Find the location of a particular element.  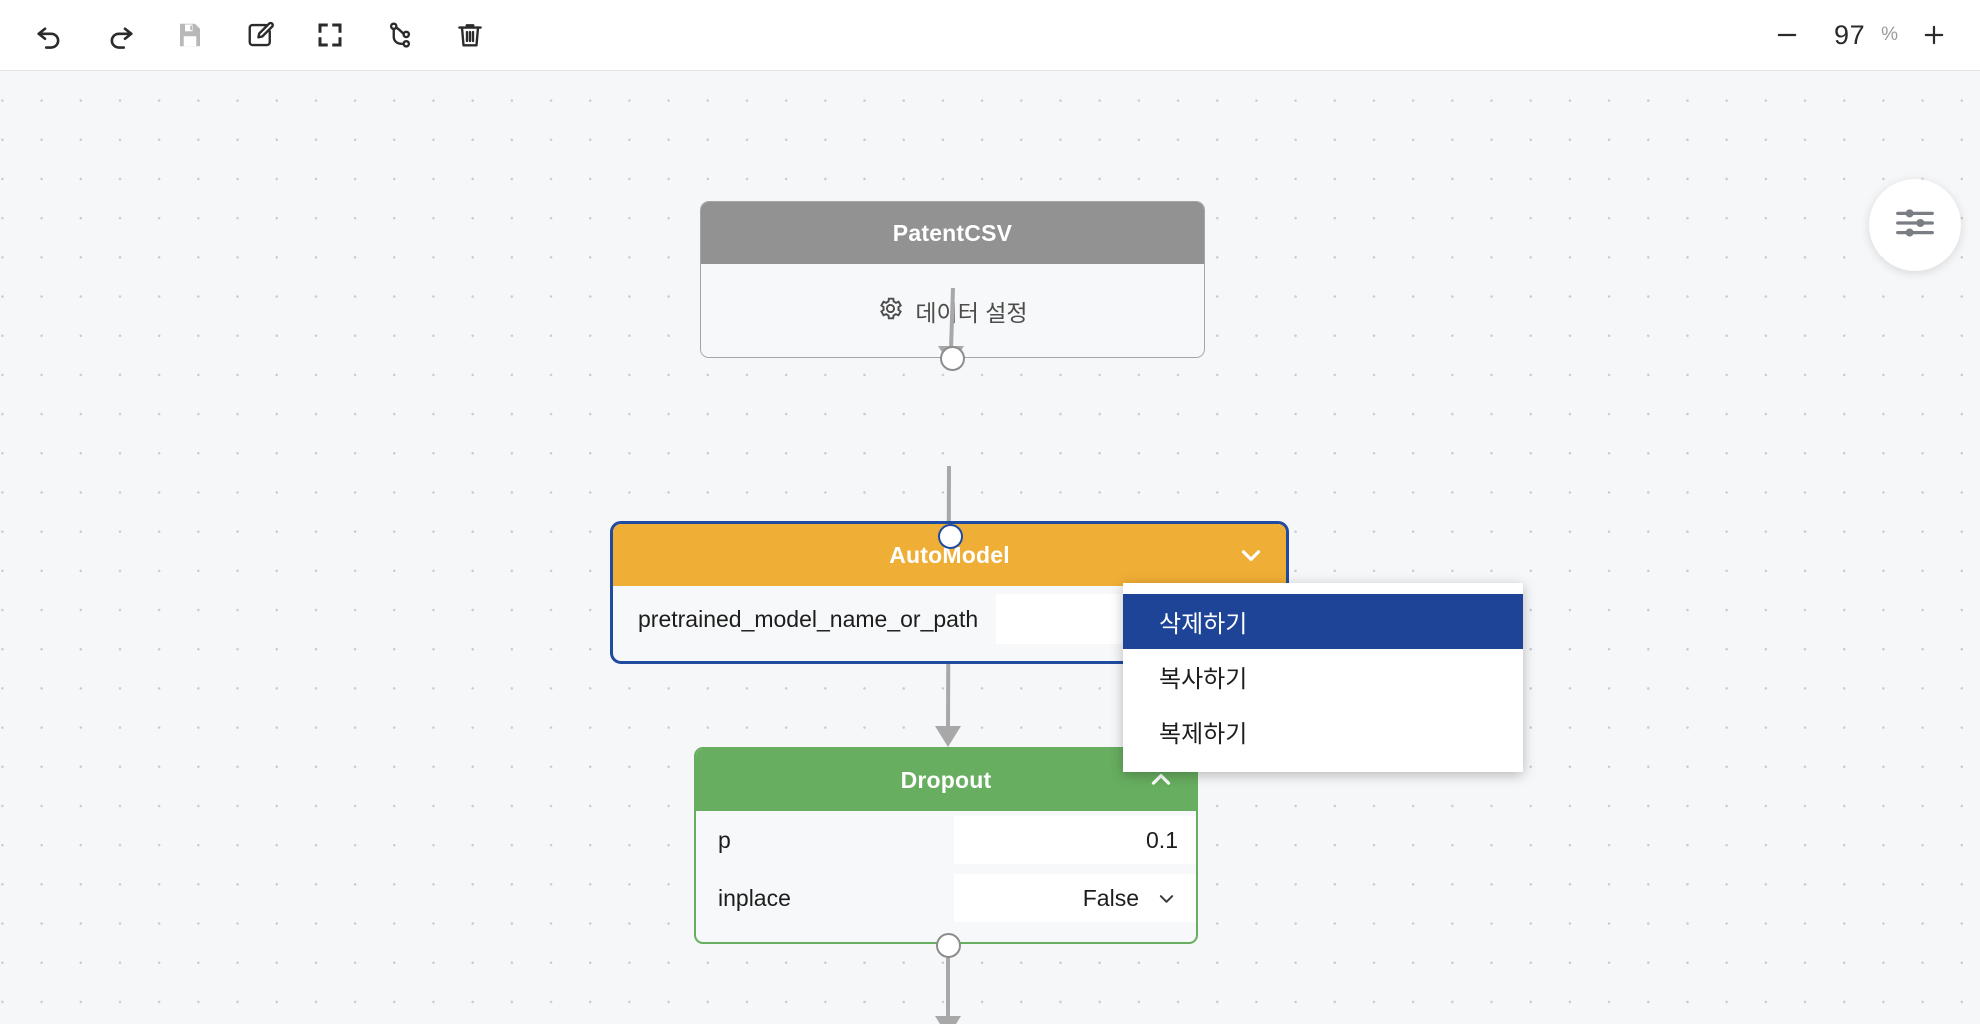

settings-fab-button is located at coordinates (1915, 225).